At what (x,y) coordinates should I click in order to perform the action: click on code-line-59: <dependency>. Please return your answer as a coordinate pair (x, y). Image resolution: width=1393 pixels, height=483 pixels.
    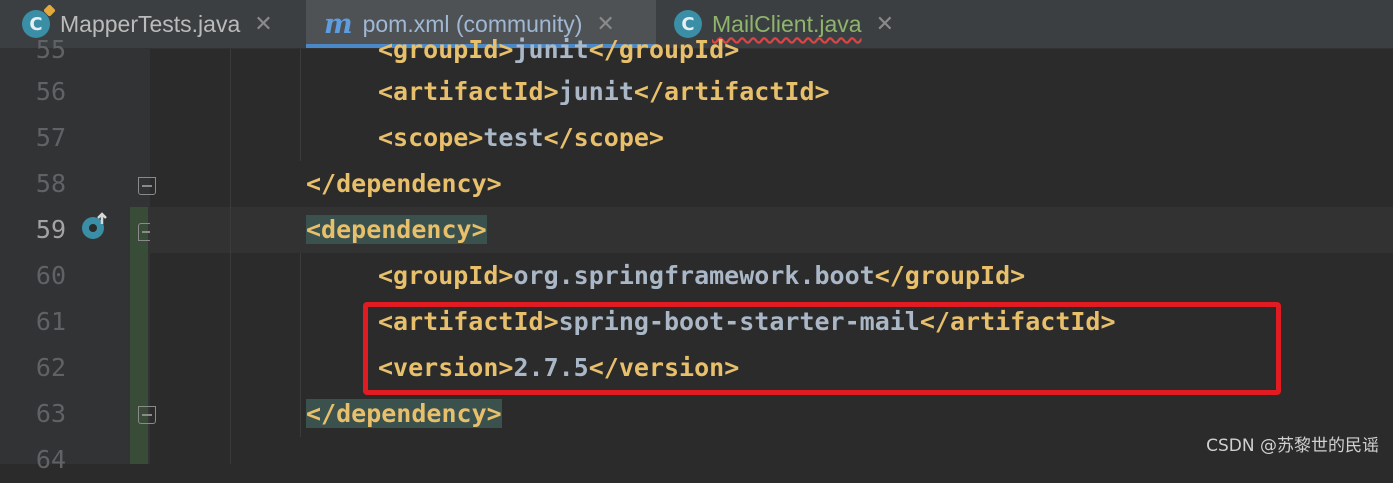
    Looking at the image, I should click on (396, 230).